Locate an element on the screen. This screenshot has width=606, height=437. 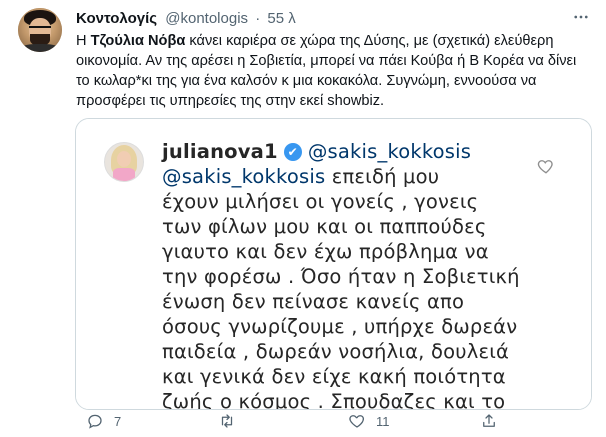
share-button is located at coordinates (489, 421).